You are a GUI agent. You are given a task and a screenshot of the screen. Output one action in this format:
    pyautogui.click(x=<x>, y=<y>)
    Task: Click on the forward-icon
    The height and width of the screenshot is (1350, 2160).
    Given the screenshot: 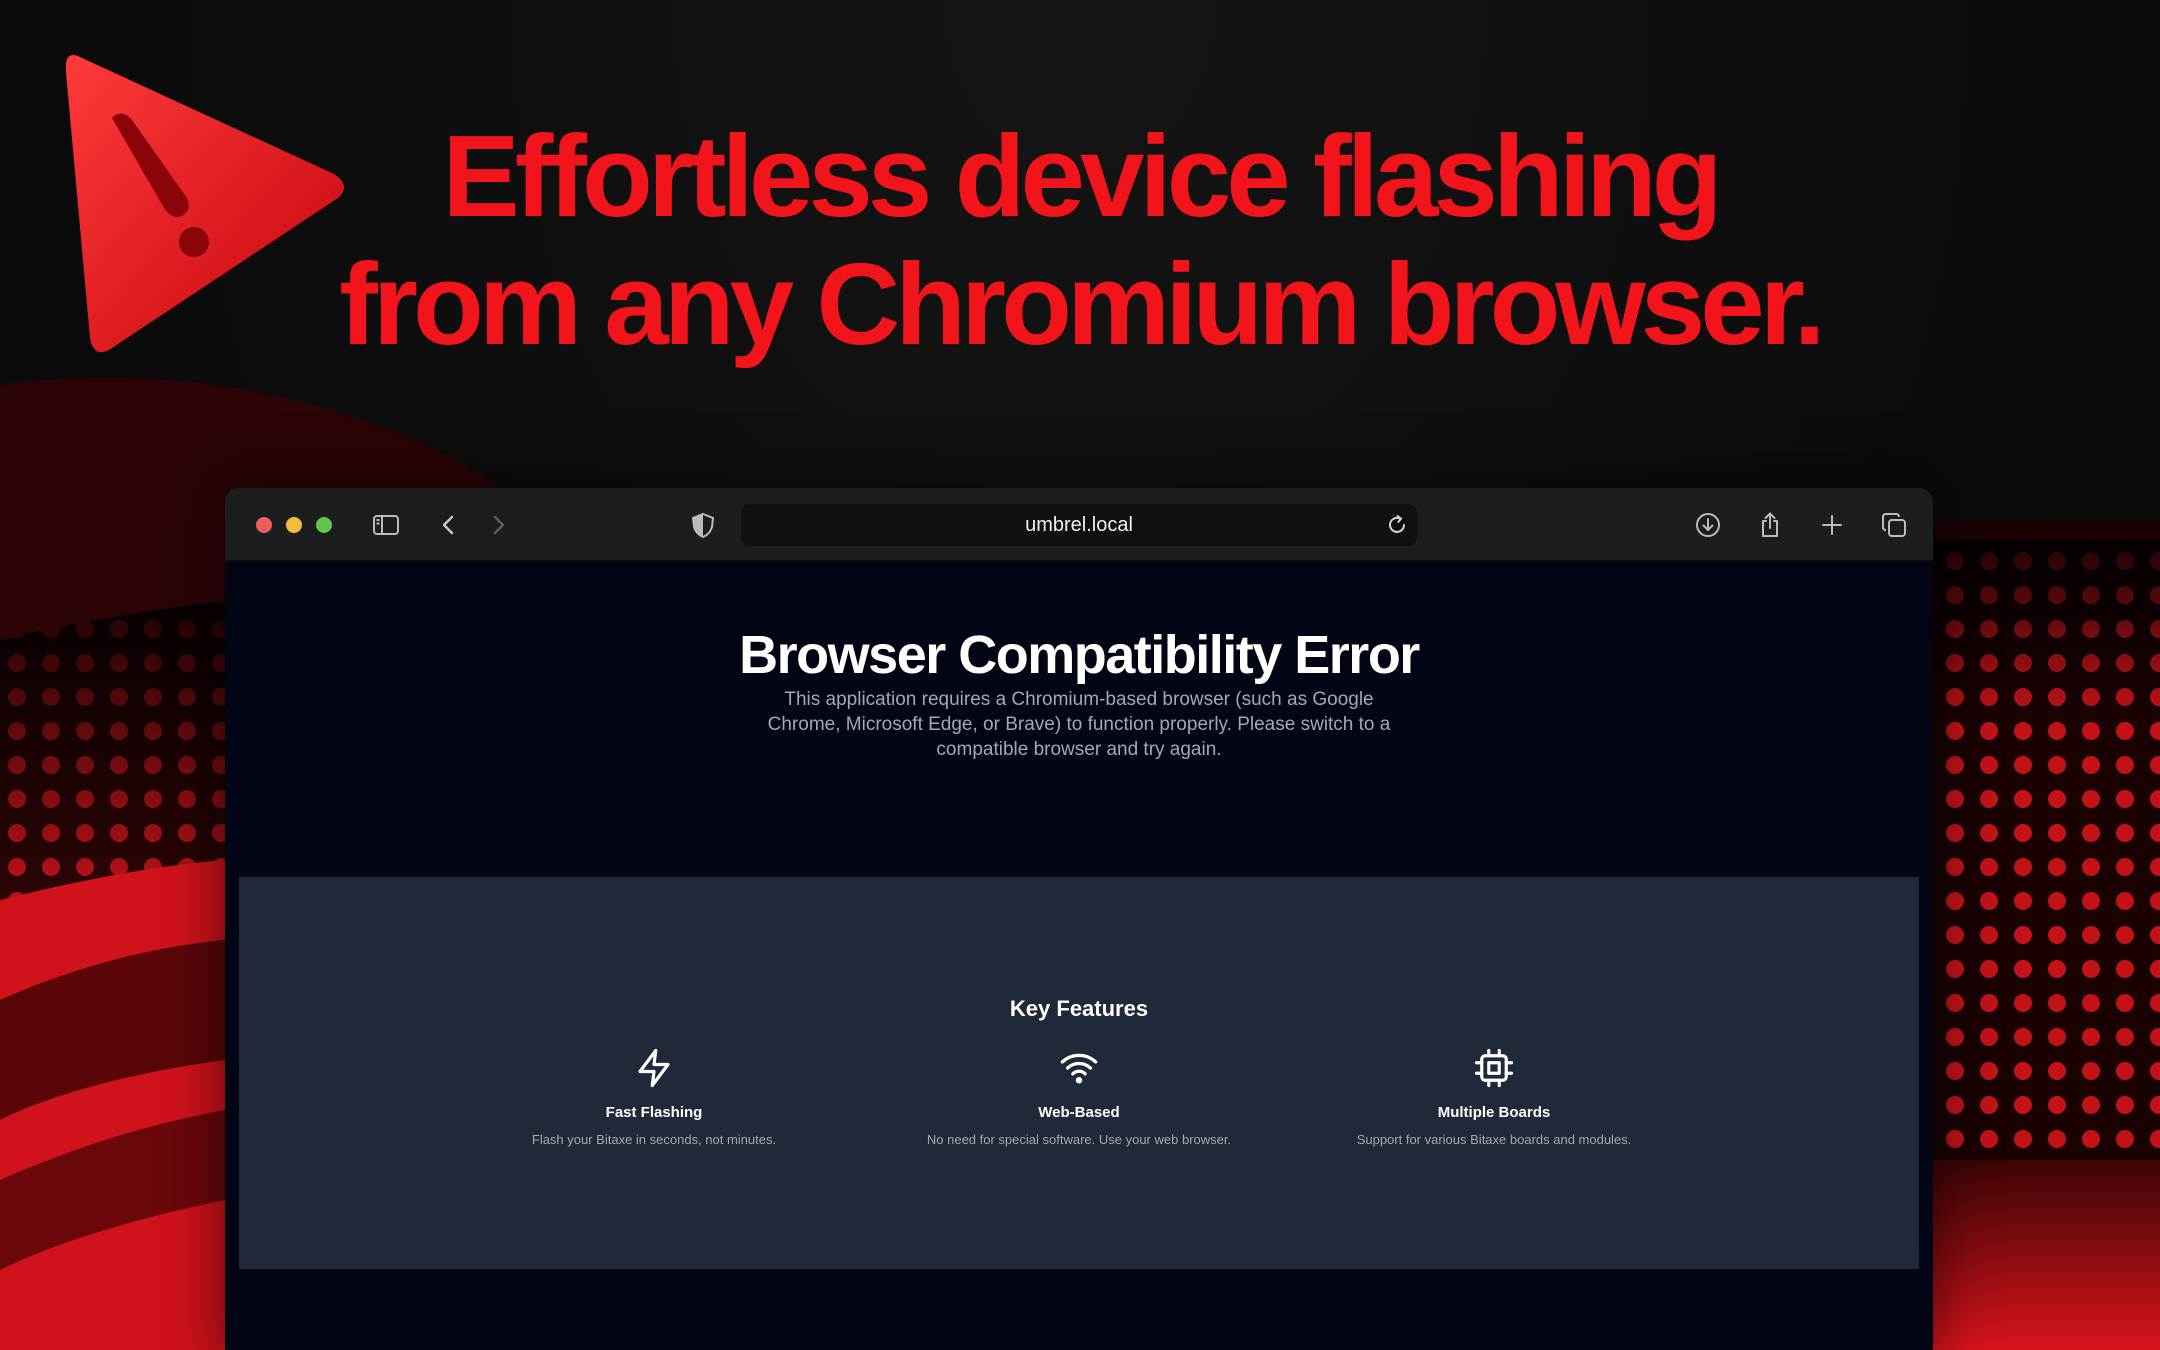 What is the action you would take?
    pyautogui.click(x=498, y=525)
    